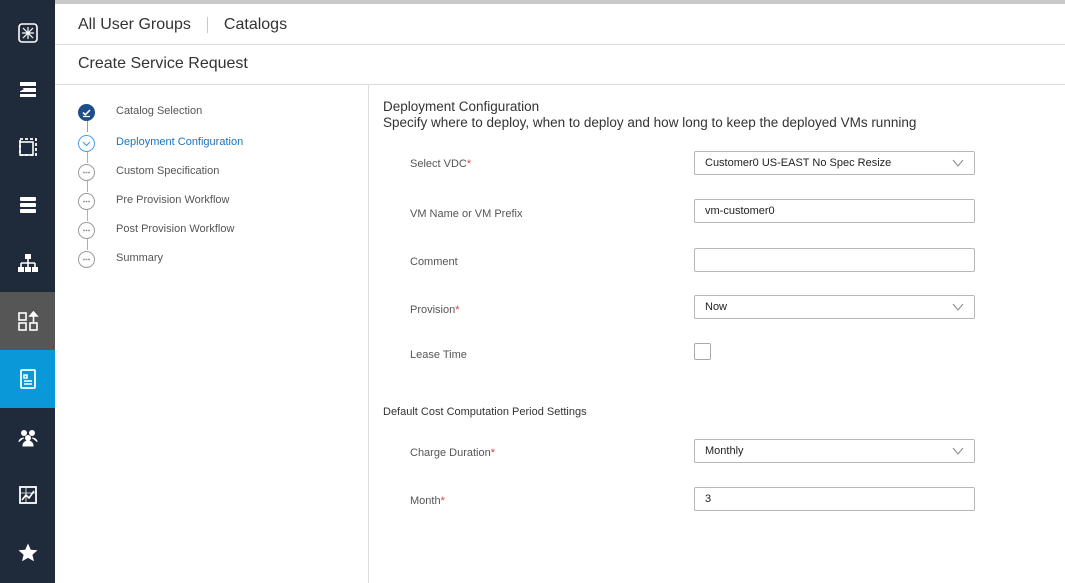  I want to click on step-custom-specification: Custom Specification, so click(148, 172).